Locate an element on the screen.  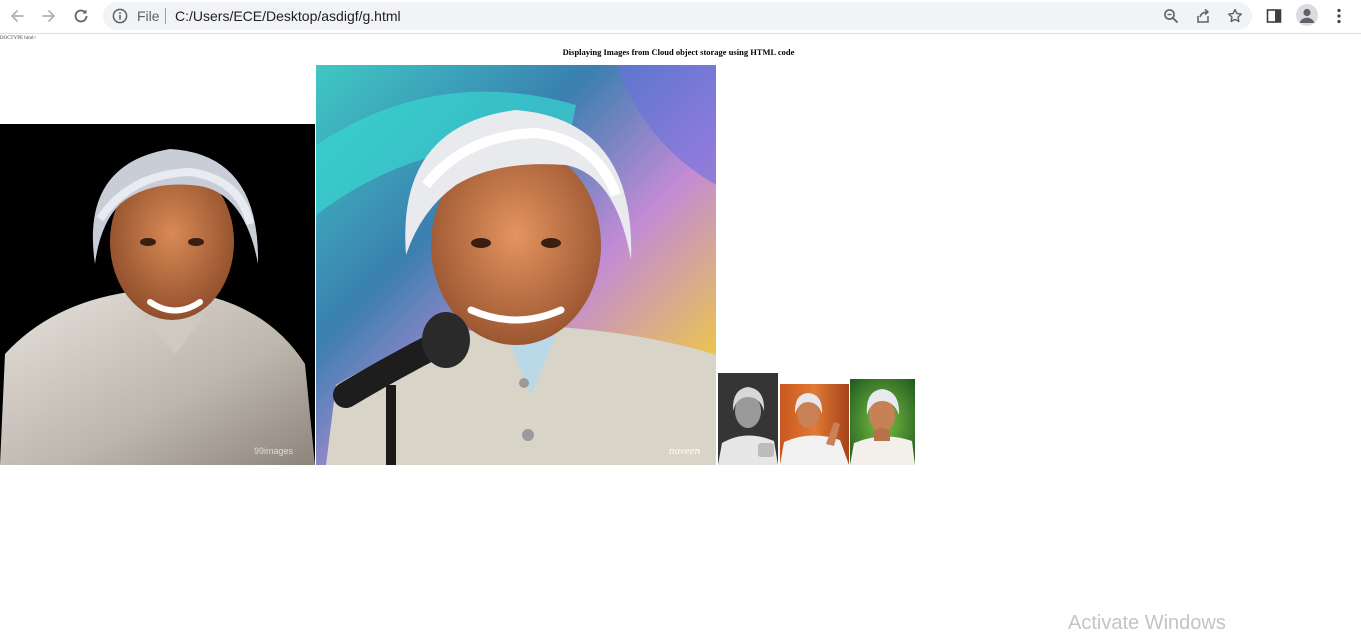
stray-doctype-text: DOCTYPE html> is located at coordinates (18, 38).